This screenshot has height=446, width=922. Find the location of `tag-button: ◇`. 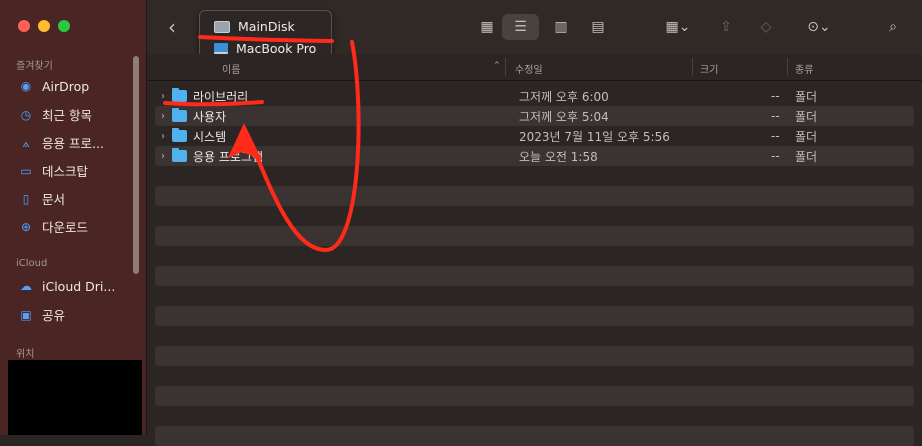

tag-button: ◇ is located at coordinates (766, 27).